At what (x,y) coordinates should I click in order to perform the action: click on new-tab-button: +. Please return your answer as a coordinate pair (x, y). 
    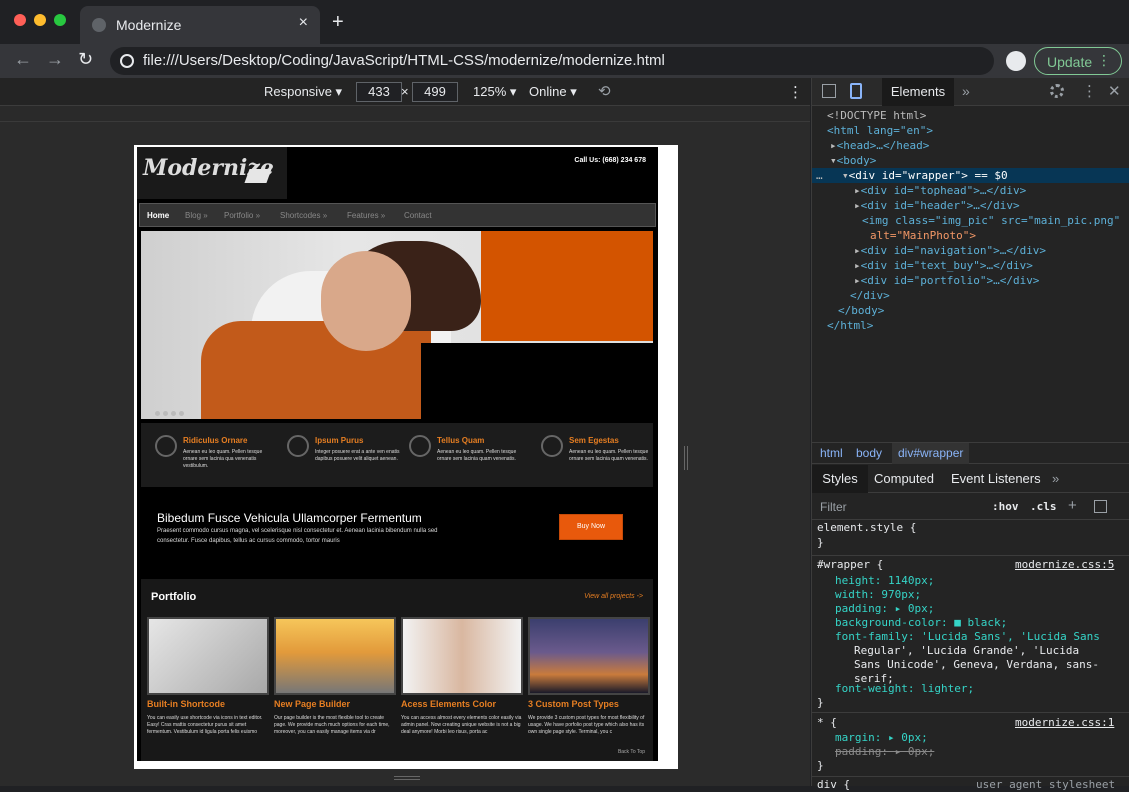
    Looking at the image, I should click on (338, 22).